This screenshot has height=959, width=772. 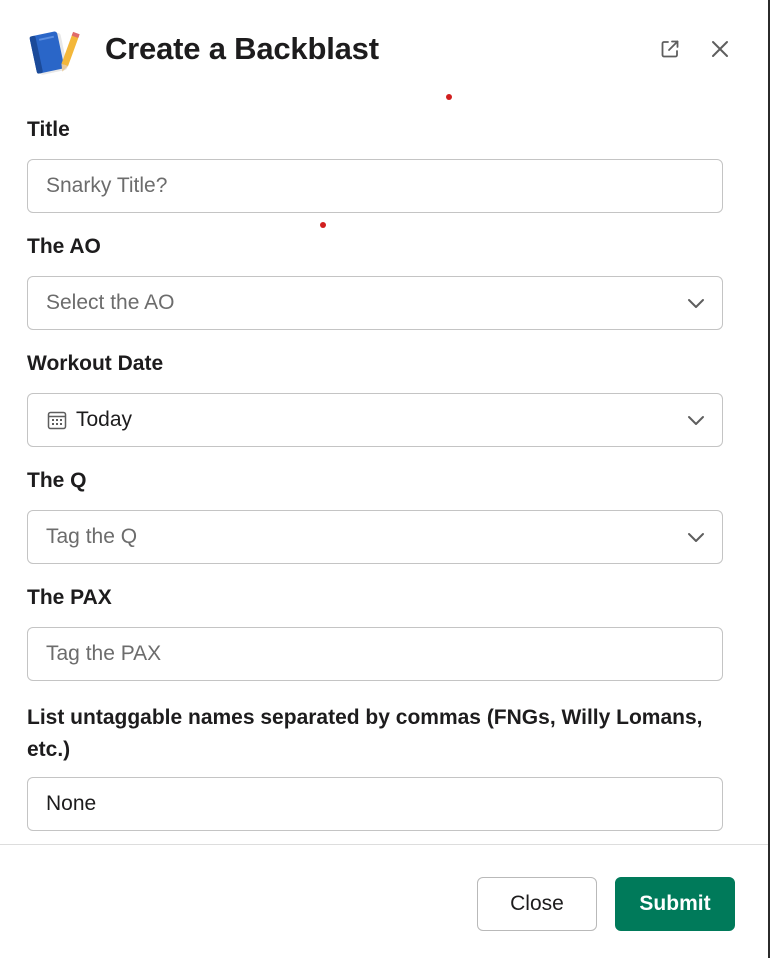 What do you see at coordinates (95, 363) in the screenshot?
I see `workout-date-label: Workout Date` at bounding box center [95, 363].